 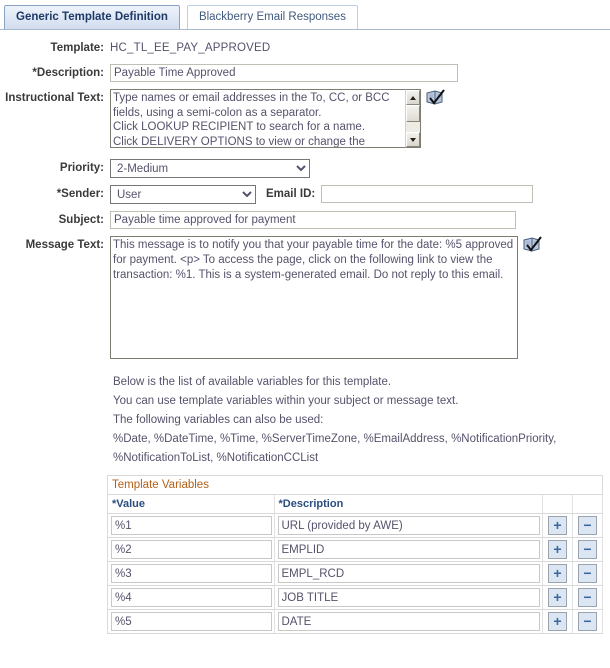 What do you see at coordinates (64, 245) in the screenshot?
I see `message-text-label: Message Text:` at bounding box center [64, 245].